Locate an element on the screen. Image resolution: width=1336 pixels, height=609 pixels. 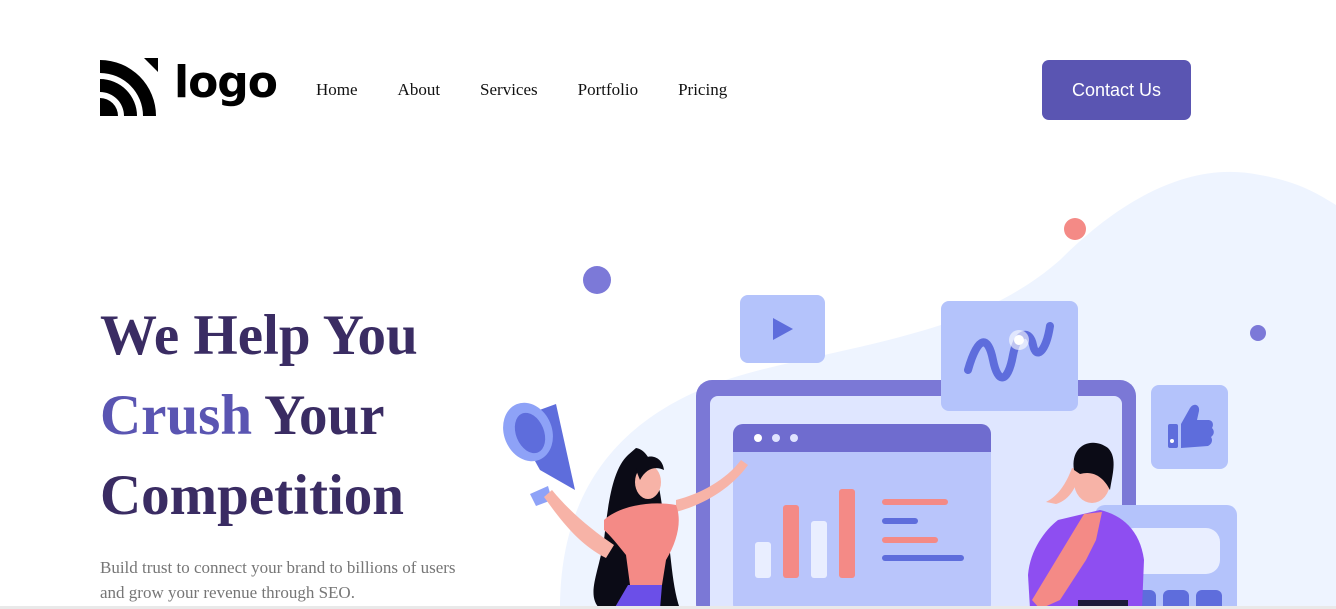
browser-titlebar is located at coordinates (862, 438).